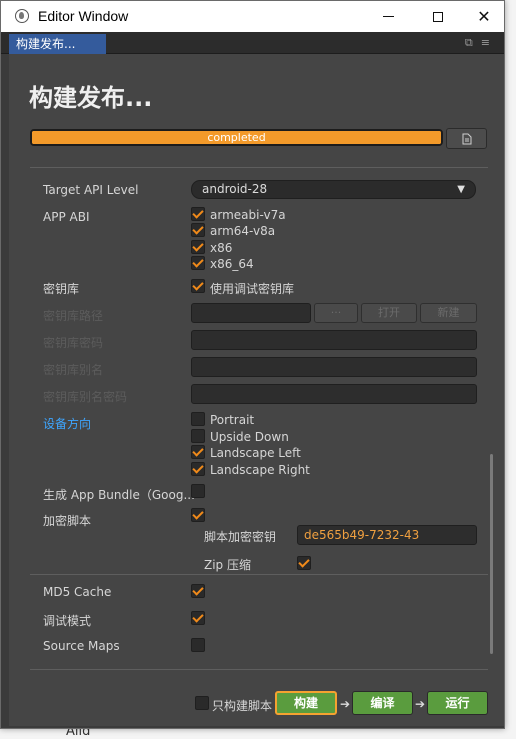 The width and height of the screenshot is (516, 739). I want to click on build-progress-bar: completed, so click(236, 137).